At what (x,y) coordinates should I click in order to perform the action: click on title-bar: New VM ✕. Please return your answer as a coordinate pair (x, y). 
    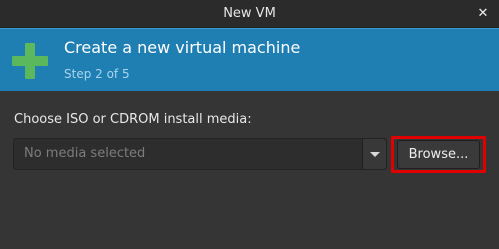
    Looking at the image, I should click on (249, 14).